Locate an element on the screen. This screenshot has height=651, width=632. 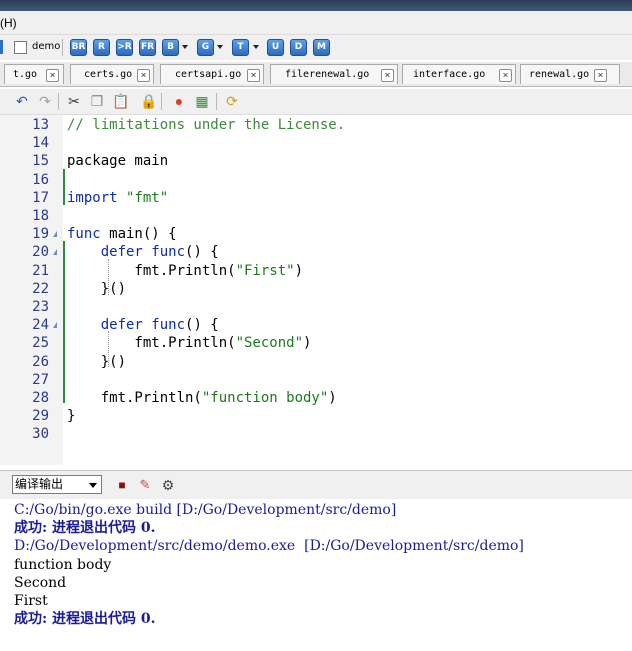
image-icon: ▦ is located at coordinates (202, 101).